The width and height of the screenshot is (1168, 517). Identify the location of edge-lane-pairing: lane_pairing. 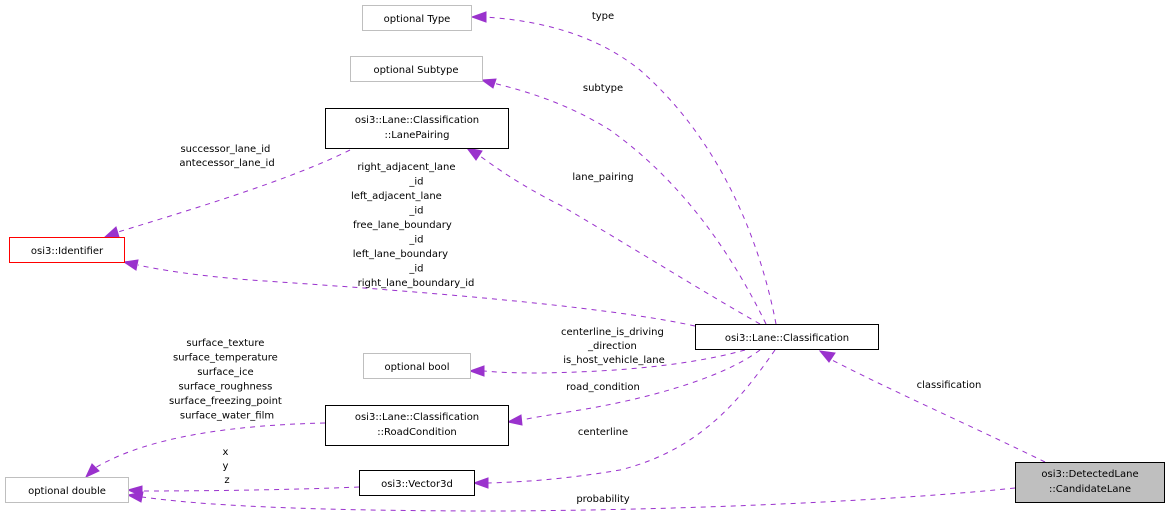
(613, 236).